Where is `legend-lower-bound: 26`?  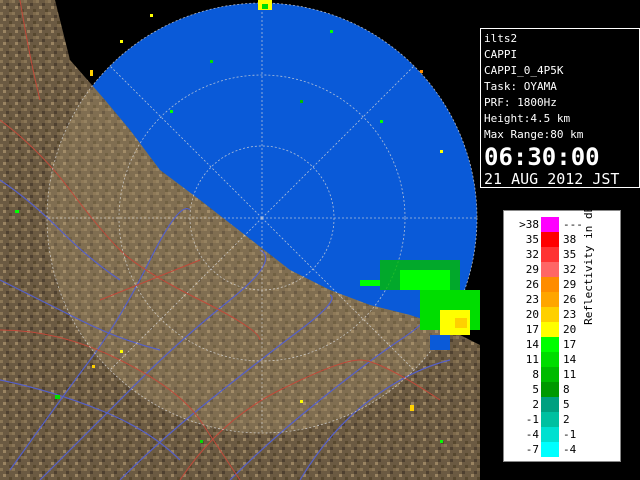
legend-lower-bound: 26 is located at coordinates (532, 284).